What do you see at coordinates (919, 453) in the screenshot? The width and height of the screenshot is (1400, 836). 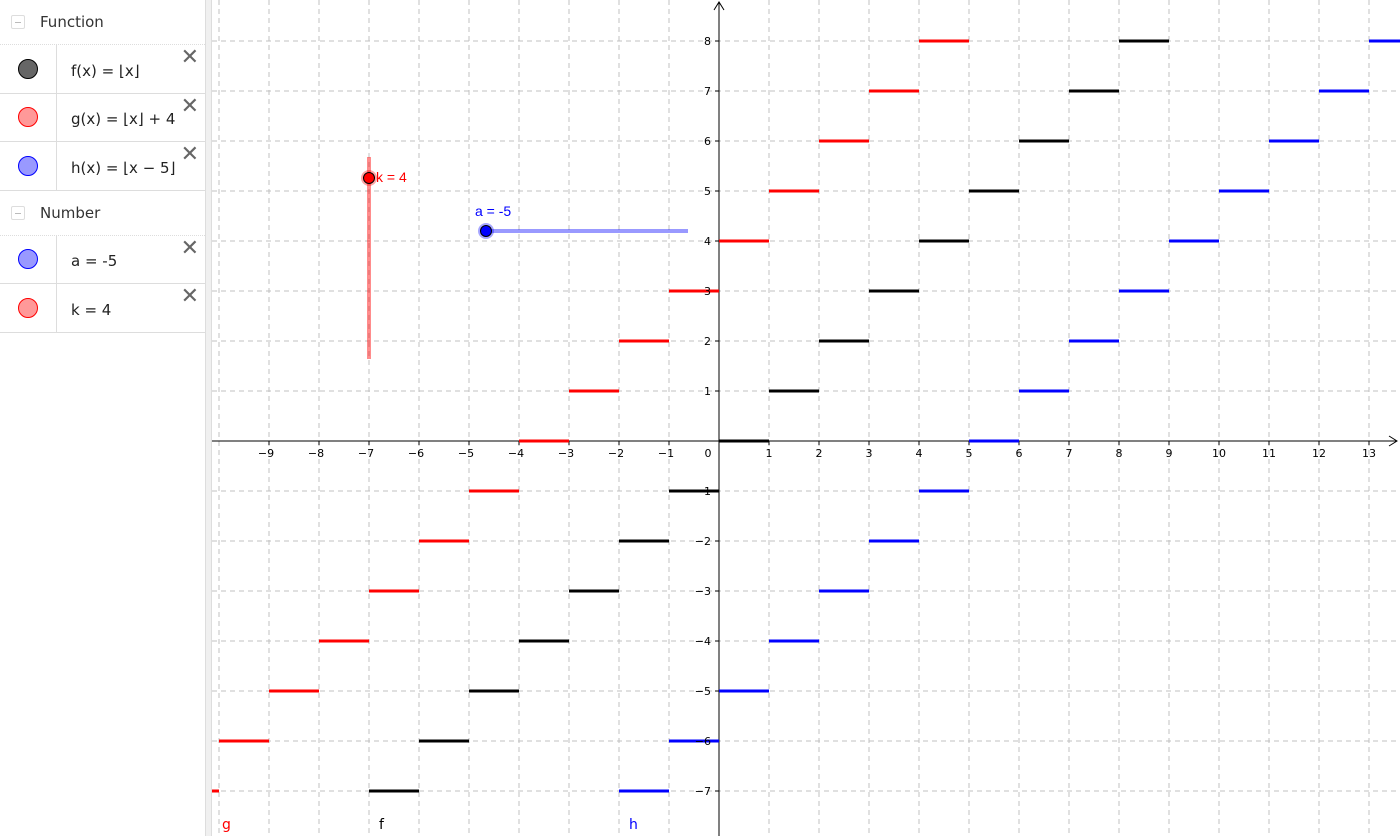 I see `x-tick-label: 4` at bounding box center [919, 453].